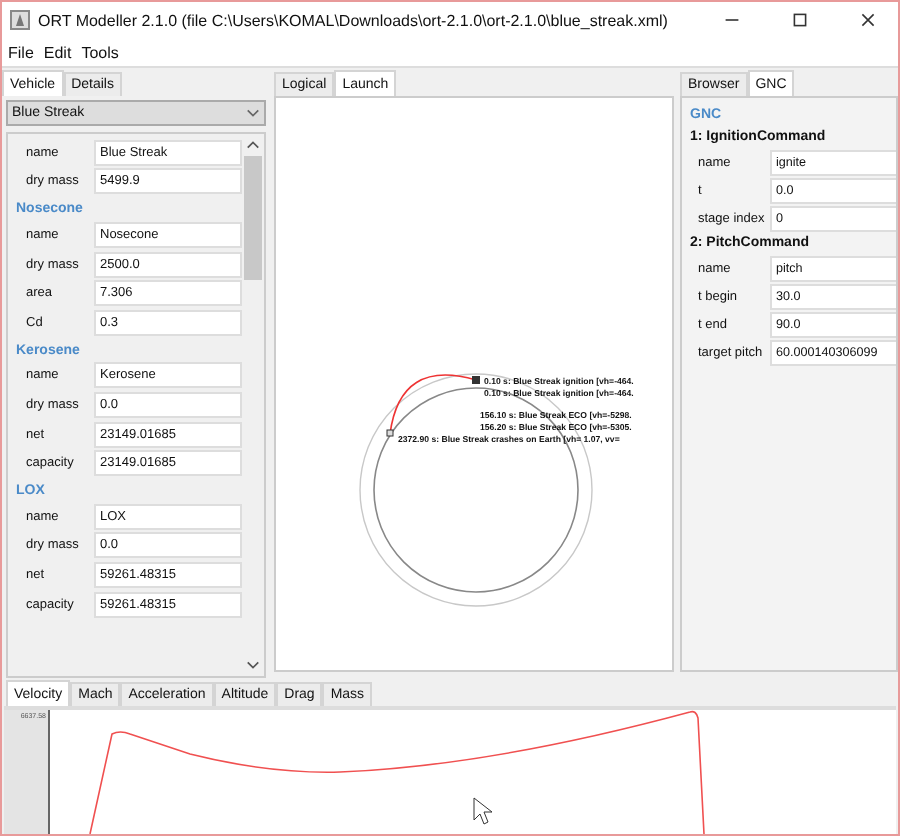 The width and height of the screenshot is (900, 836). Describe the element at coordinates (868, 20) in the screenshot. I see `close-icon` at that location.